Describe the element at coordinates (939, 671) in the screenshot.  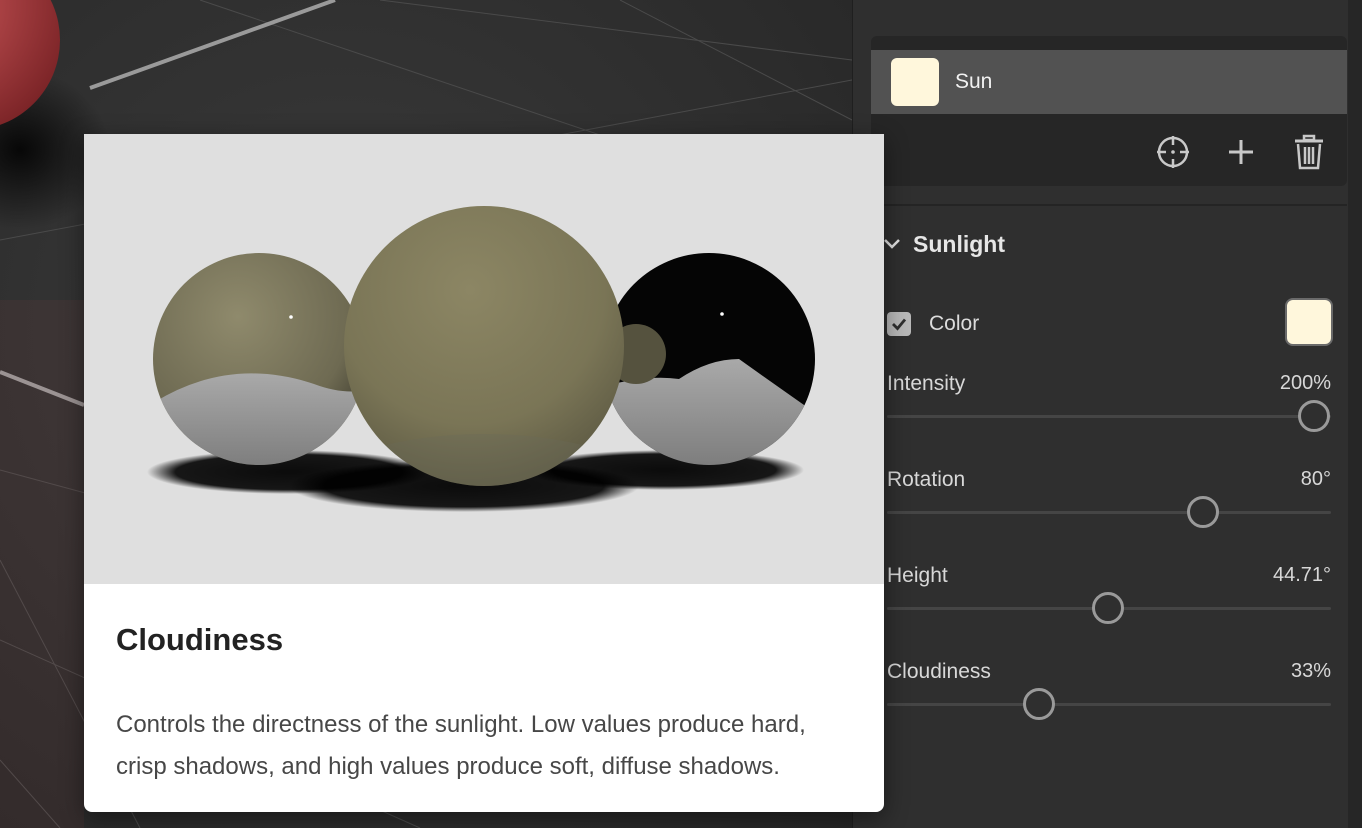
I see `slider-label: Cloudiness` at that location.